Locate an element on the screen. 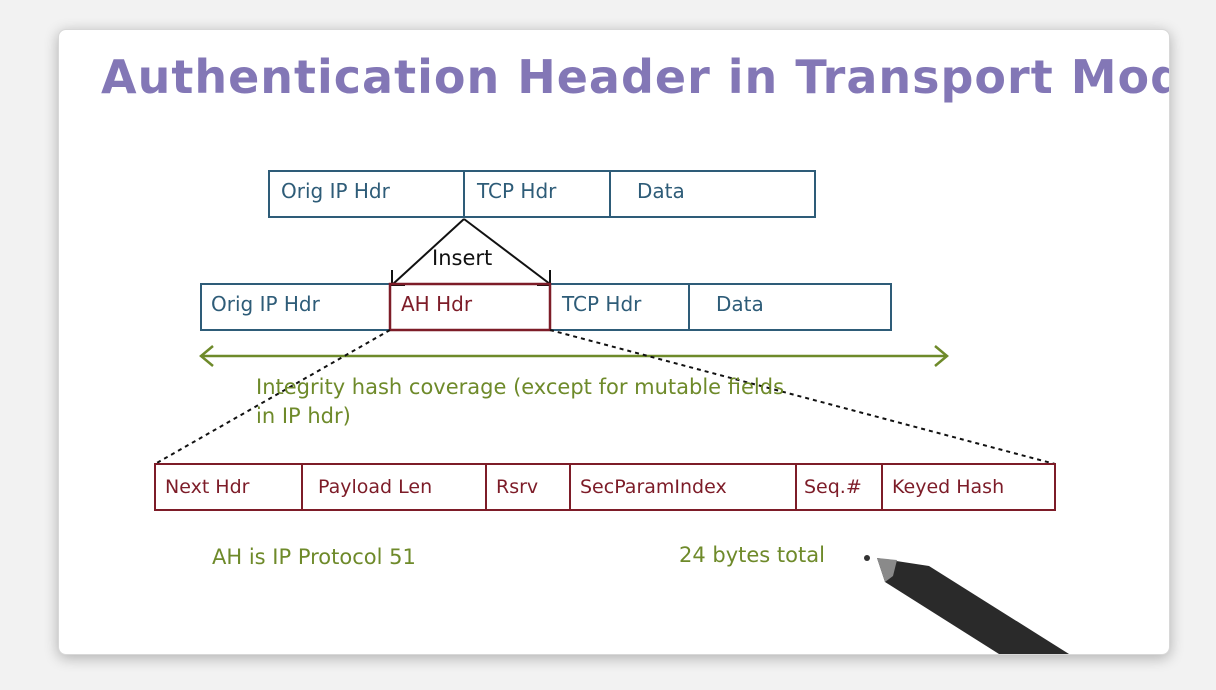 This screenshot has height=690, width=1216. ah-field-rsrv: Rsrv is located at coordinates (517, 487).